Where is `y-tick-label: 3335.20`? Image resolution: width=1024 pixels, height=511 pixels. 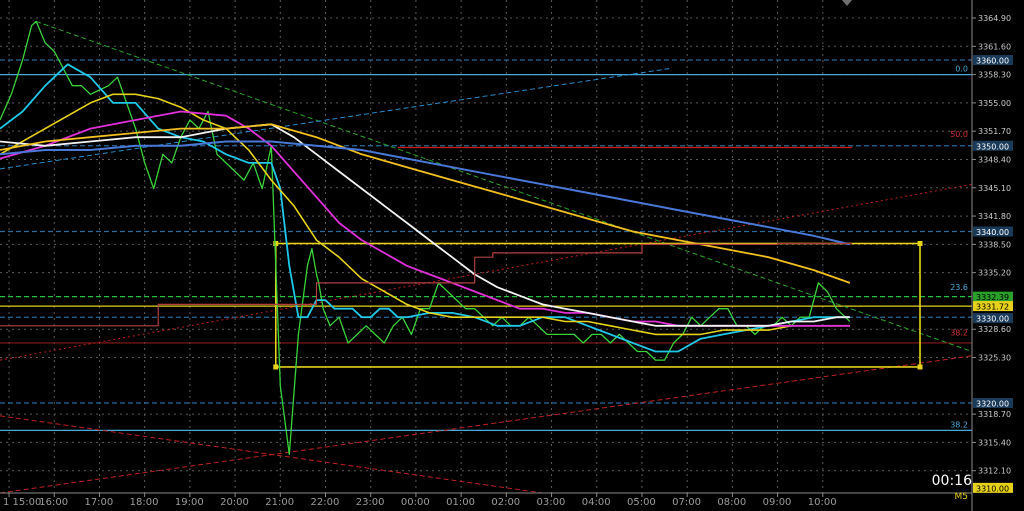 y-tick-label: 3335.20 is located at coordinates (994, 273).